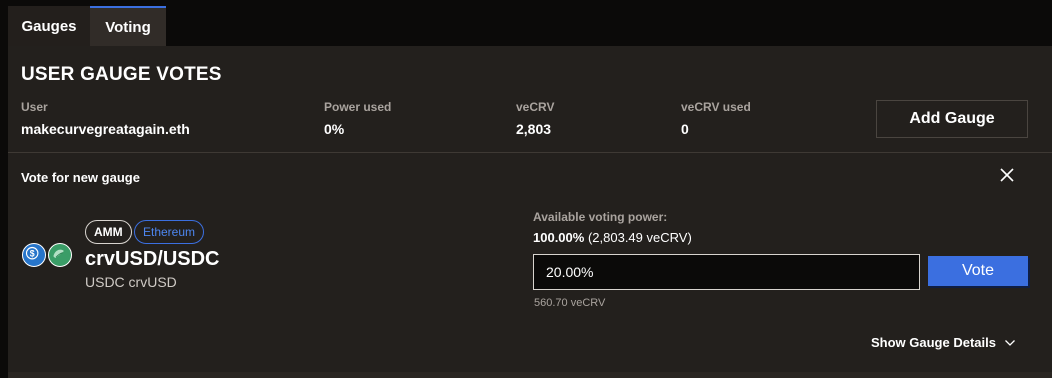  What do you see at coordinates (600, 217) in the screenshot?
I see `available-voting-power-label: Available voting power:` at bounding box center [600, 217].